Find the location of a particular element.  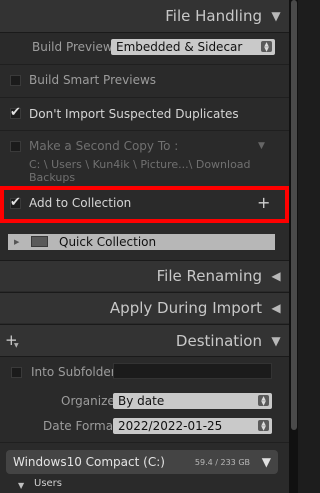

destination-header: Destination ▼ is located at coordinates (144, 340).